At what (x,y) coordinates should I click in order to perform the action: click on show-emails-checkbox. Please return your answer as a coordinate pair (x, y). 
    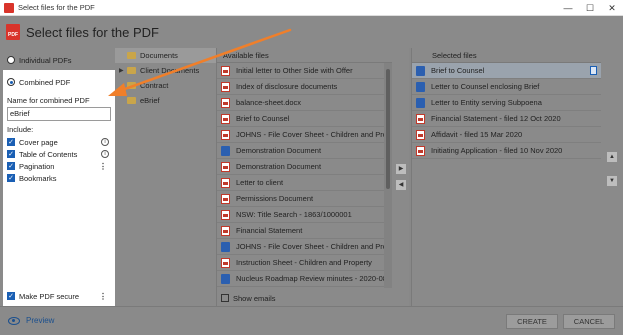
    Looking at the image, I should click on (225, 298).